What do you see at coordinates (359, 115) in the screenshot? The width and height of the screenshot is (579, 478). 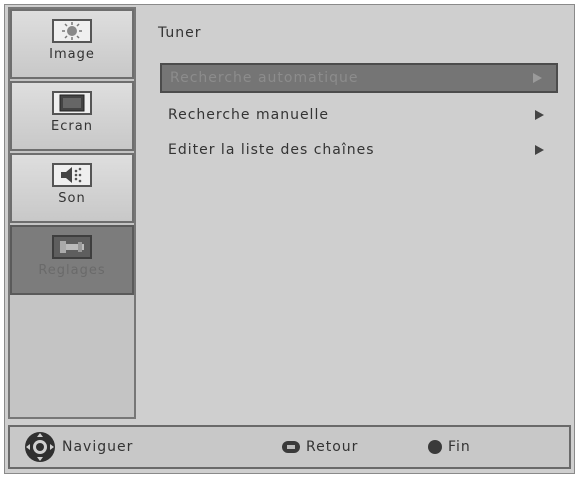 I see `menu-item-recherche-manuelle: Recherche manuelle` at bounding box center [359, 115].